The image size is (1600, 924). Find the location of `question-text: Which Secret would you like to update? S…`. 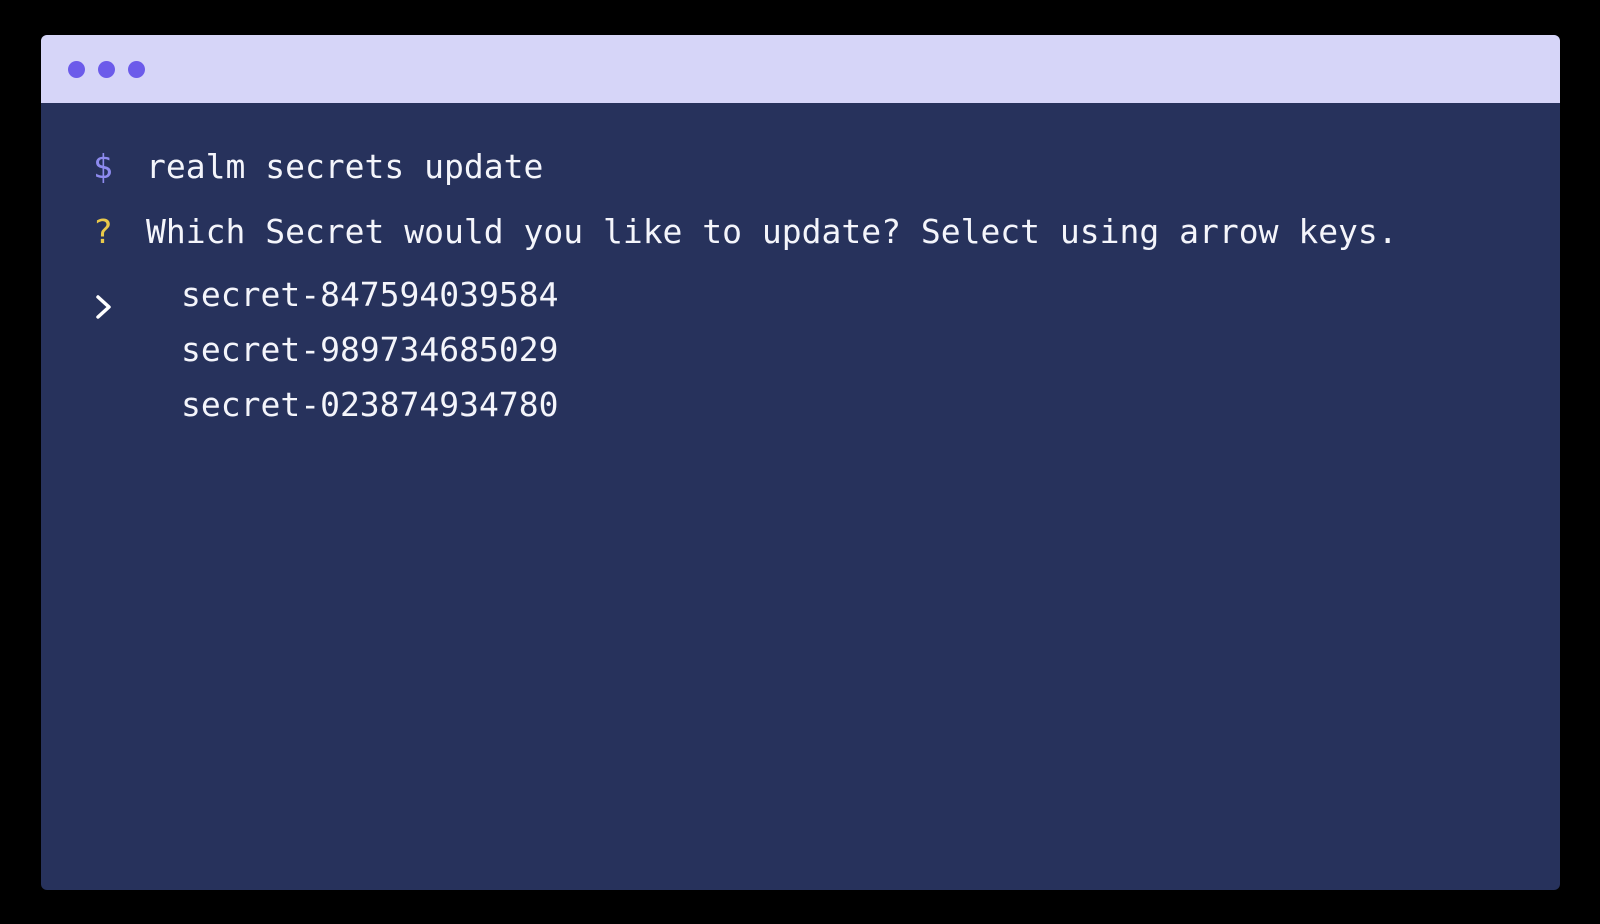

question-text: Which Secret would you like to update? S… is located at coordinates (772, 231).